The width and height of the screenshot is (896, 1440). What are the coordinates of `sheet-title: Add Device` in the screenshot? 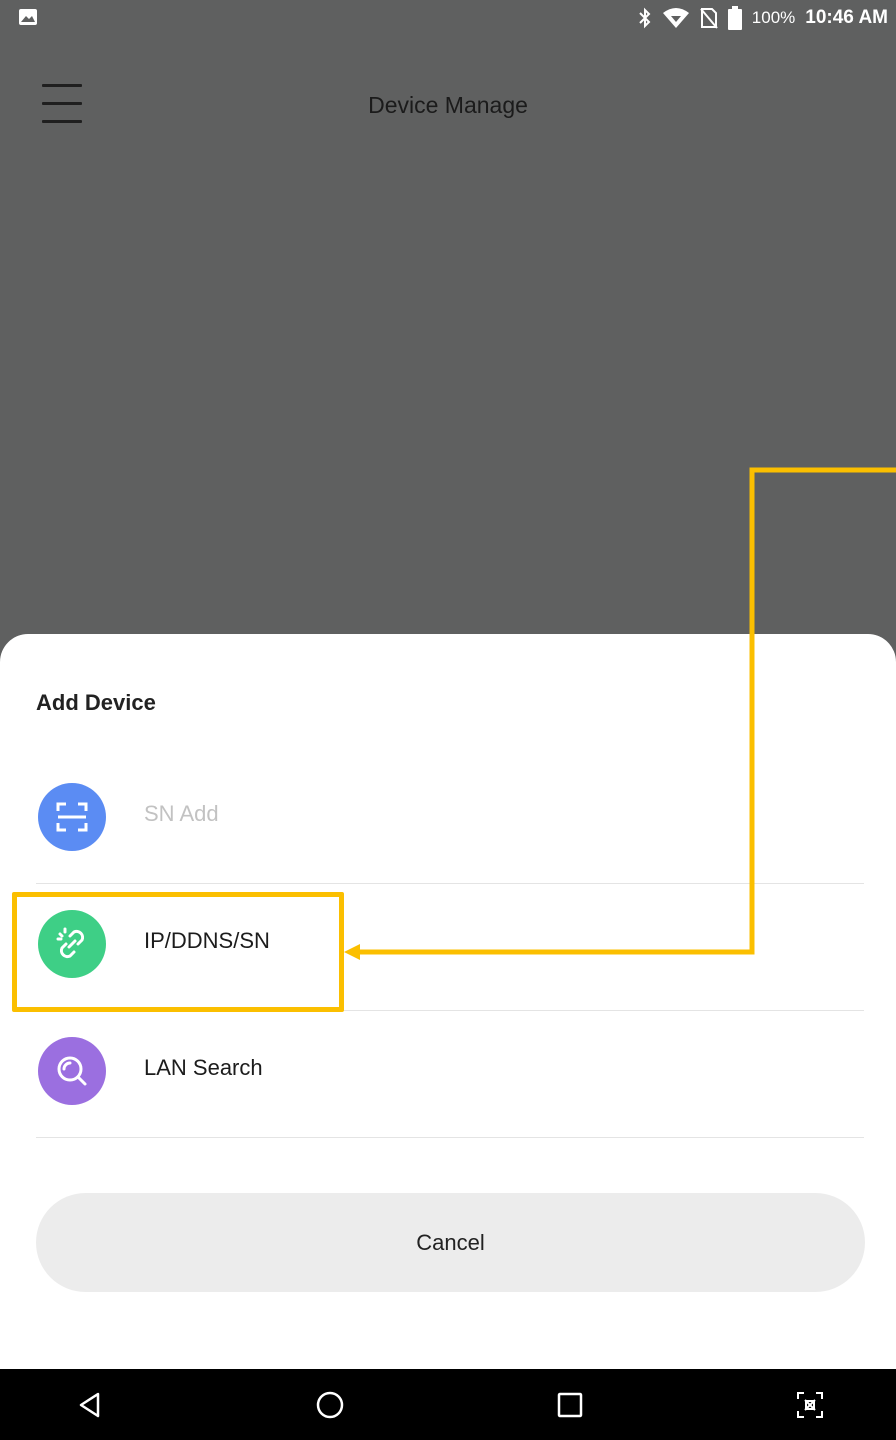 It's located at (96, 702).